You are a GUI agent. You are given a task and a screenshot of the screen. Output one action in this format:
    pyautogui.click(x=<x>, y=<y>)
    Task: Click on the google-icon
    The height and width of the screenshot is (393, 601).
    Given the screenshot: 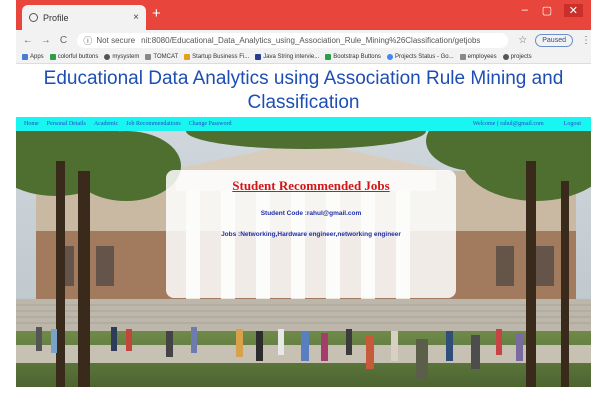 What is the action you would take?
    pyautogui.click(x=389, y=56)
    